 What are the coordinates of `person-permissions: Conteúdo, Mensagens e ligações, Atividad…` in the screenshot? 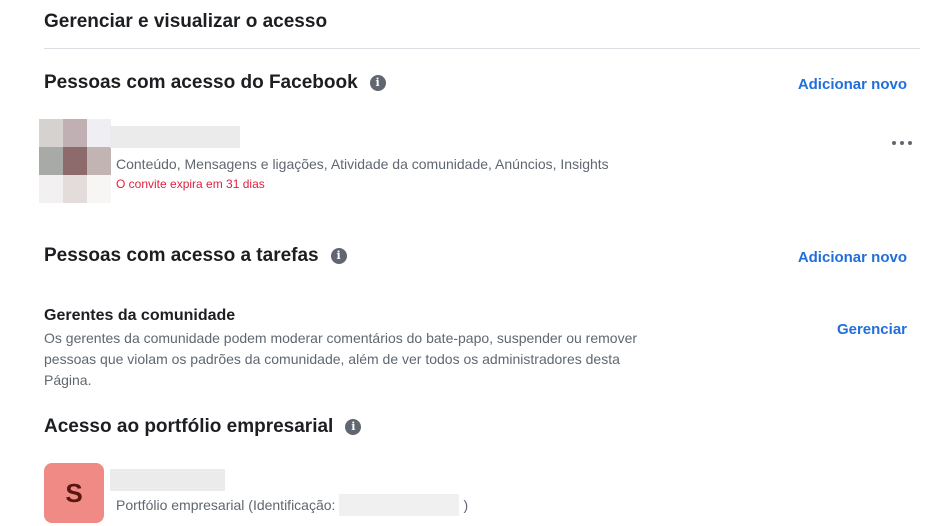 It's located at (362, 164).